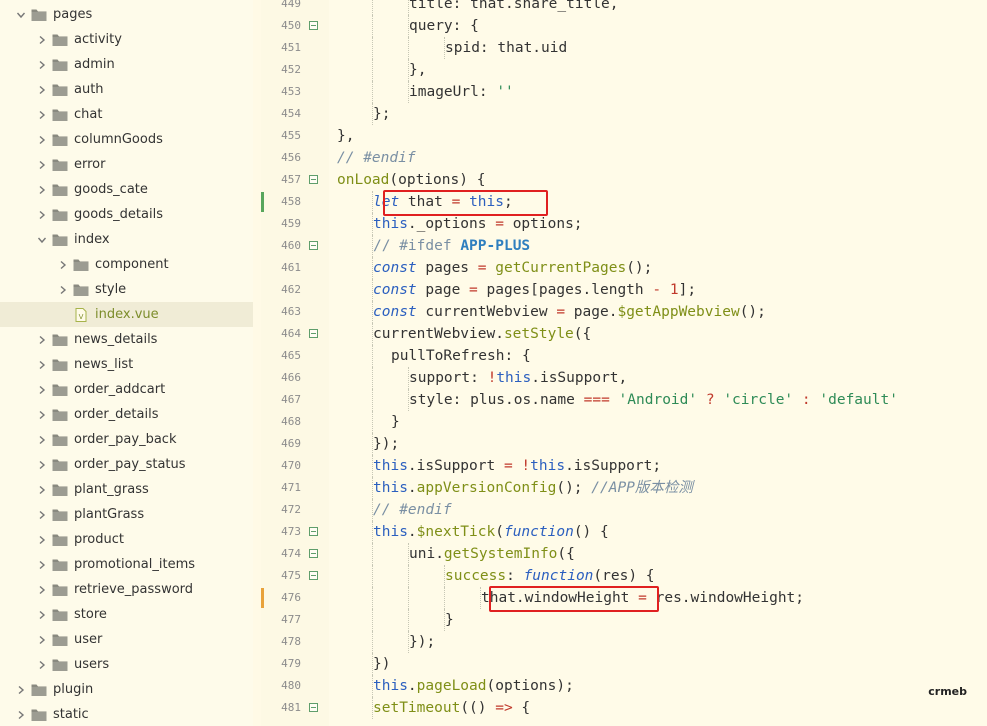  Describe the element at coordinates (496, 400) in the screenshot. I see `code-token: style: plus.os.name` at that location.